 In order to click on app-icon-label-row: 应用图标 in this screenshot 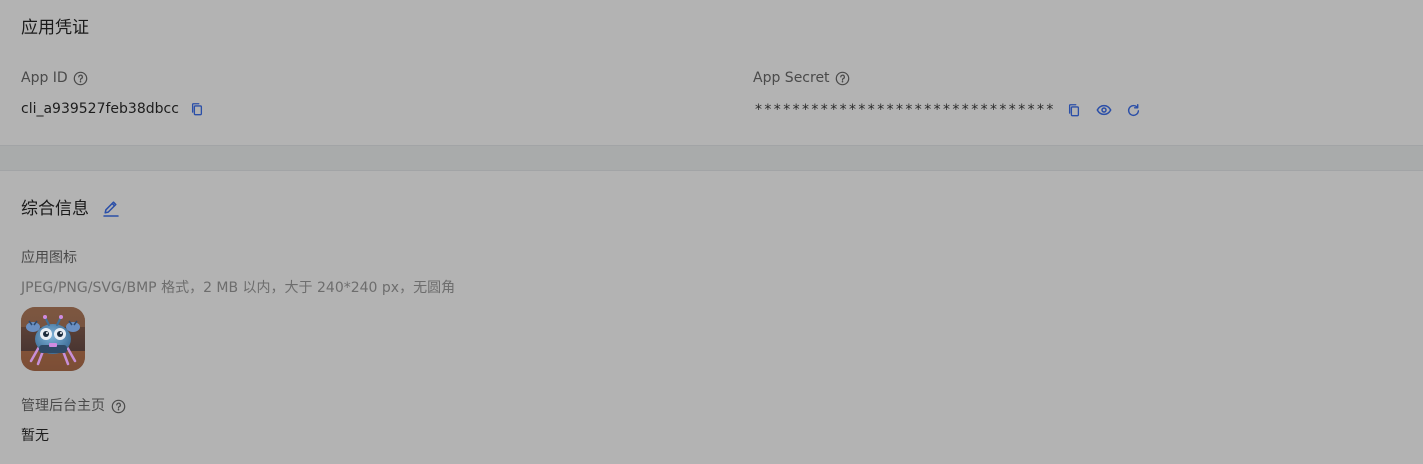, I will do `click(49, 258)`.